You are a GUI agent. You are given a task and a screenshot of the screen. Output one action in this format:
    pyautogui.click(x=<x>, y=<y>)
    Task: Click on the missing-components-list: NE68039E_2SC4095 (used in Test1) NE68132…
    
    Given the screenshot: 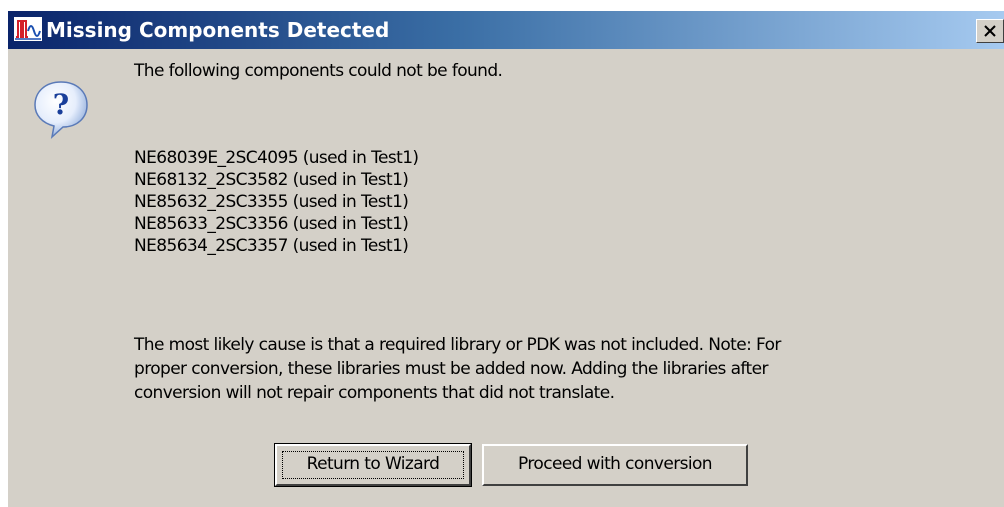 What is the action you would take?
    pyautogui.click(x=276, y=202)
    